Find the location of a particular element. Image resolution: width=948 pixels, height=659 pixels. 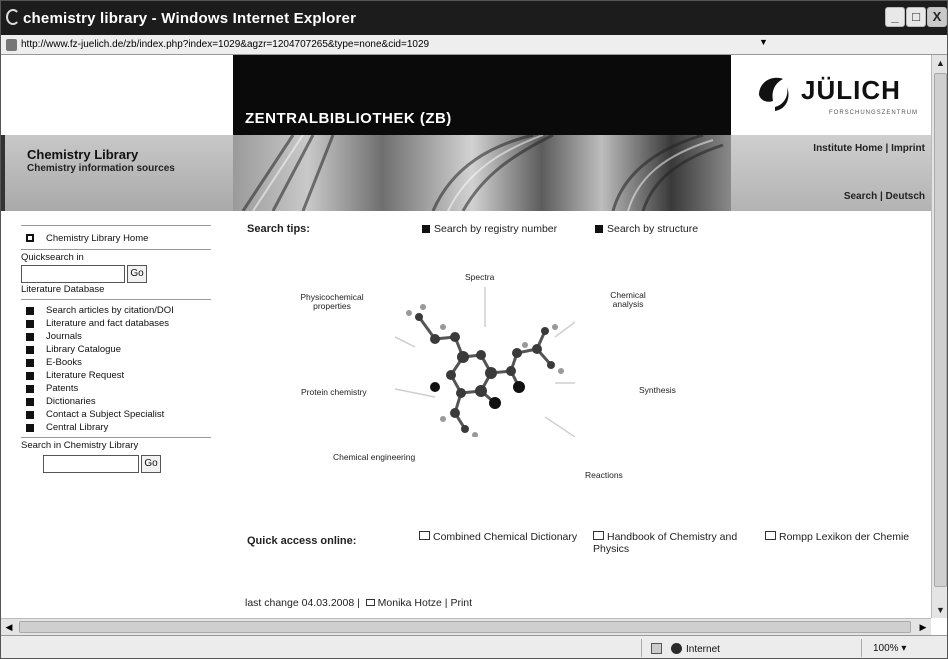

vertical-scrollbar: ▲ ▼ is located at coordinates (939, 336).